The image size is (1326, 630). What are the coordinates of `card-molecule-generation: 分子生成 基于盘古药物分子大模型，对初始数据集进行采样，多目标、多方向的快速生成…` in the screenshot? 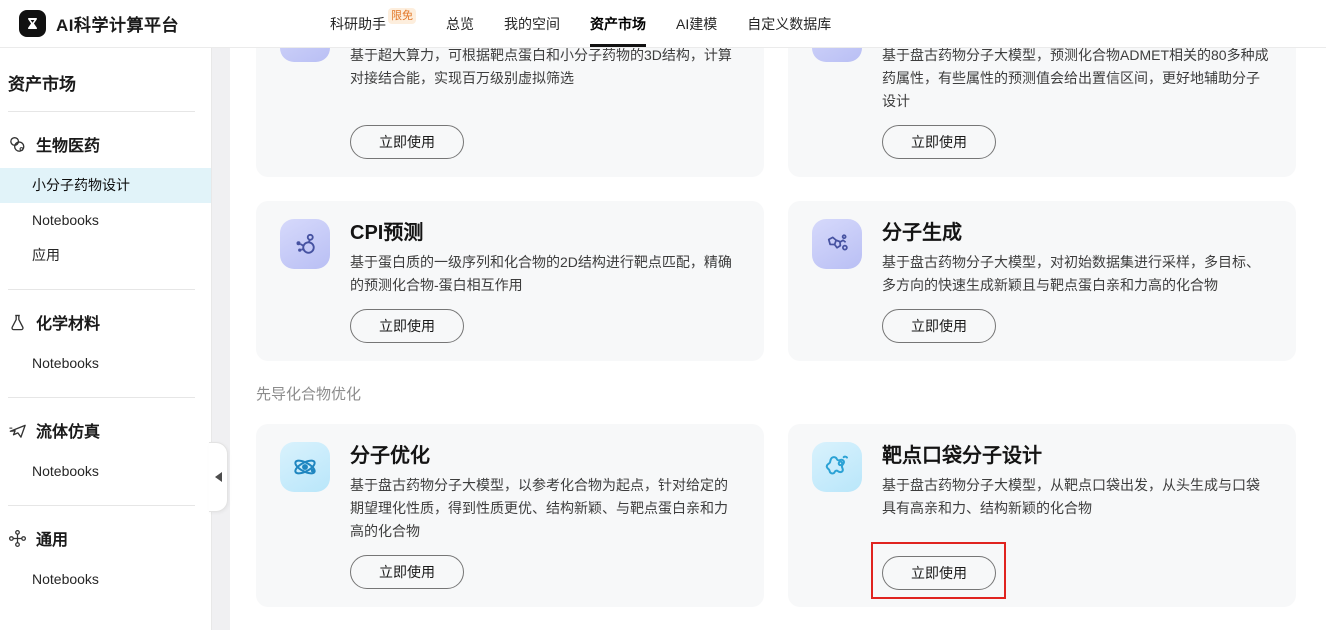 It's located at (1042, 281).